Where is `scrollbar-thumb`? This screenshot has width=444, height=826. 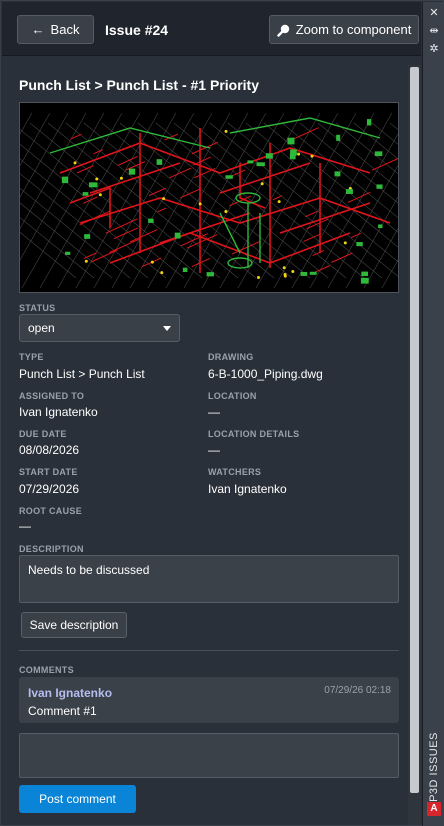
scrollbar-thumb is located at coordinates (414, 430).